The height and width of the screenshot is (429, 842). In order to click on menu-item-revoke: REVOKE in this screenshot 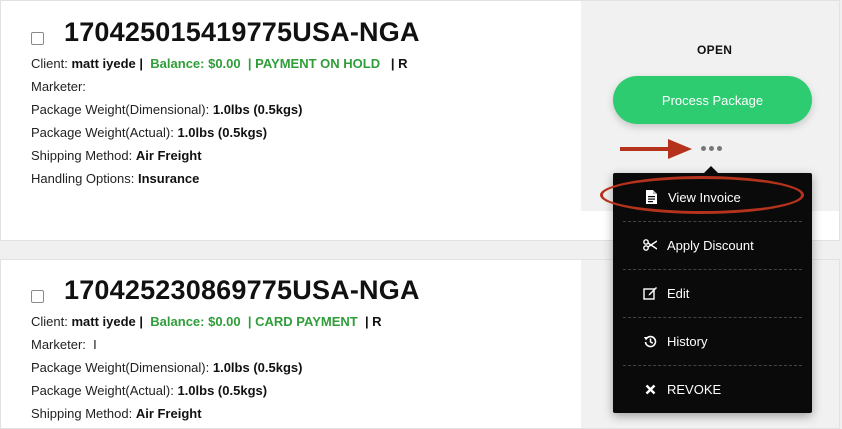, I will do `click(712, 389)`.